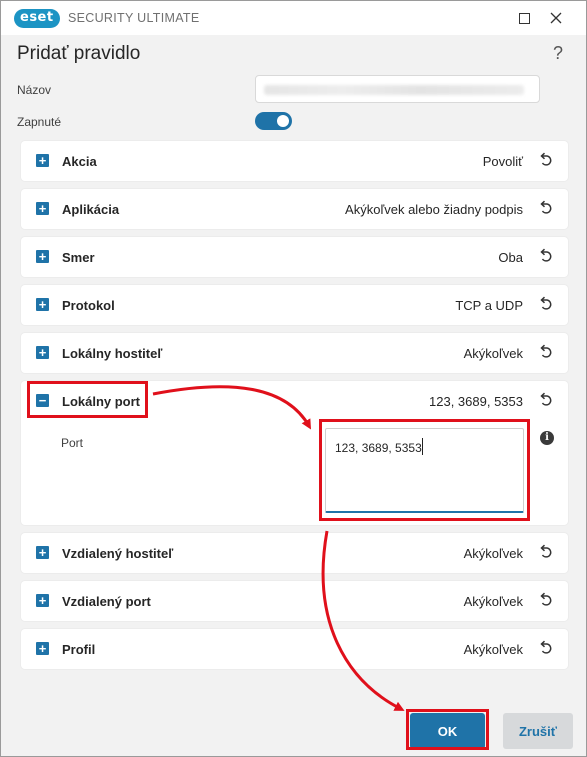 Image resolution: width=587 pixels, height=757 pixels. Describe the element at coordinates (434, 209) in the screenshot. I see `rule-value: Akýkoľvek alebo žiadny podpis` at that location.